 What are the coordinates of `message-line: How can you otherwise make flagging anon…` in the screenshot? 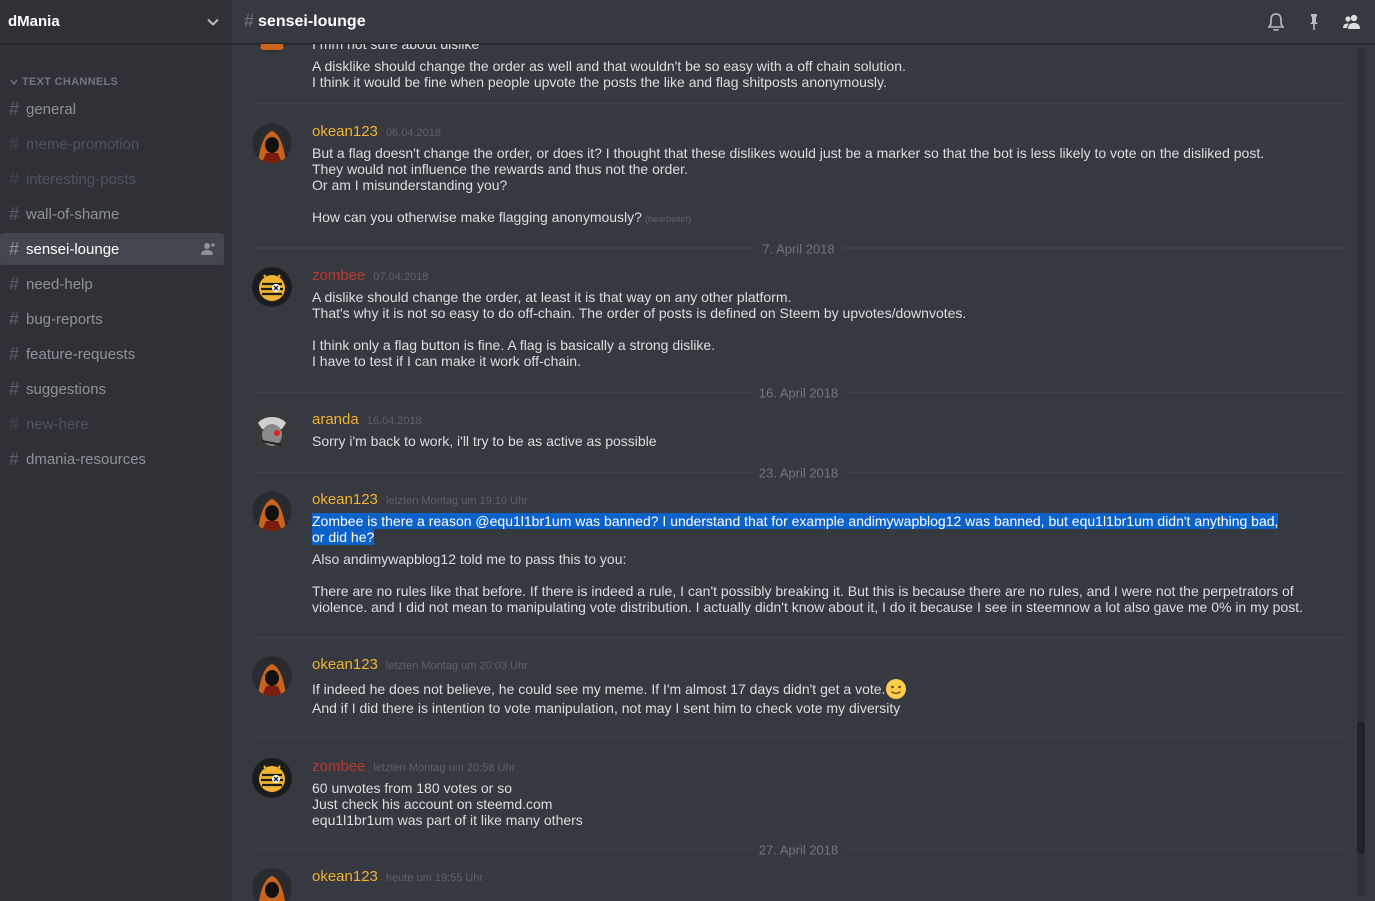 It's located at (828, 218).